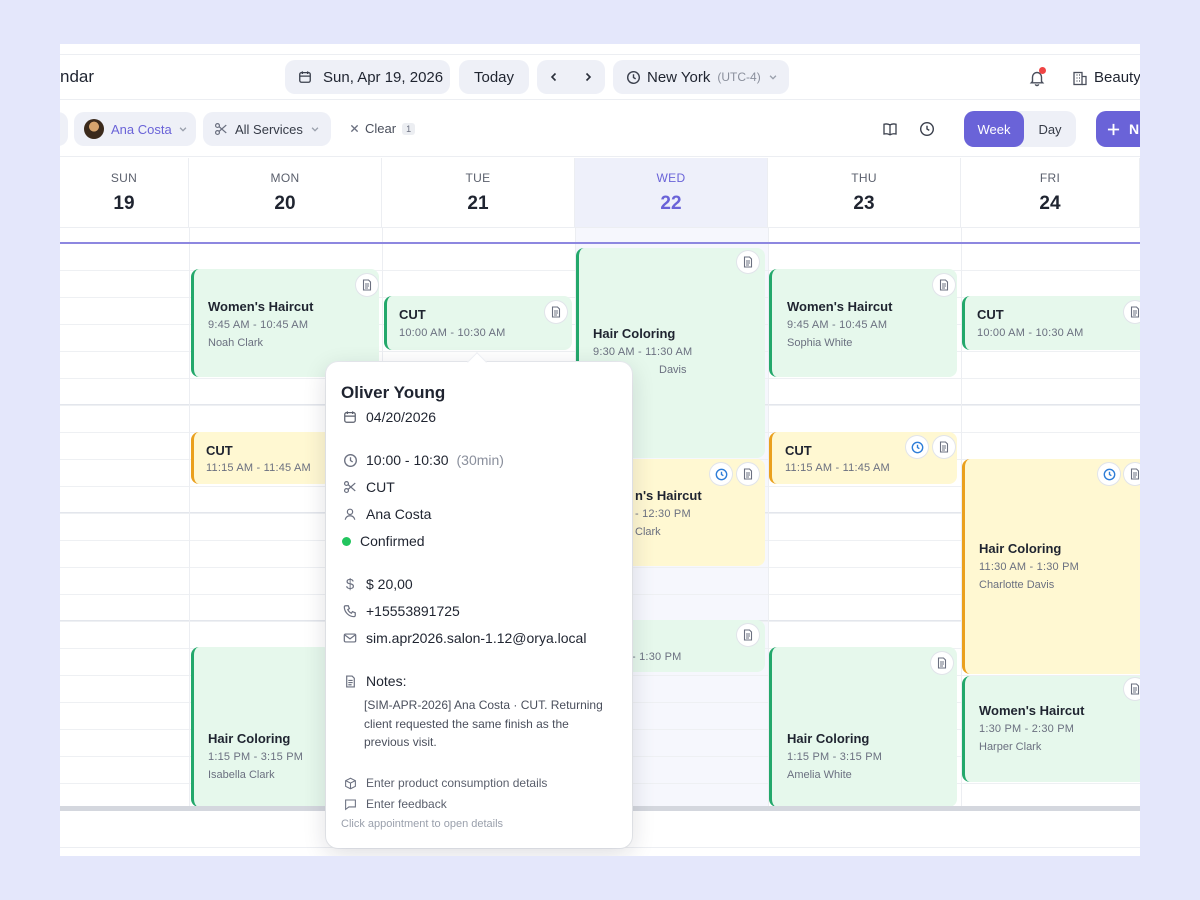  Describe the element at coordinates (386, 514) in the screenshot. I see `popover-staff-row: Ana Costa` at that location.